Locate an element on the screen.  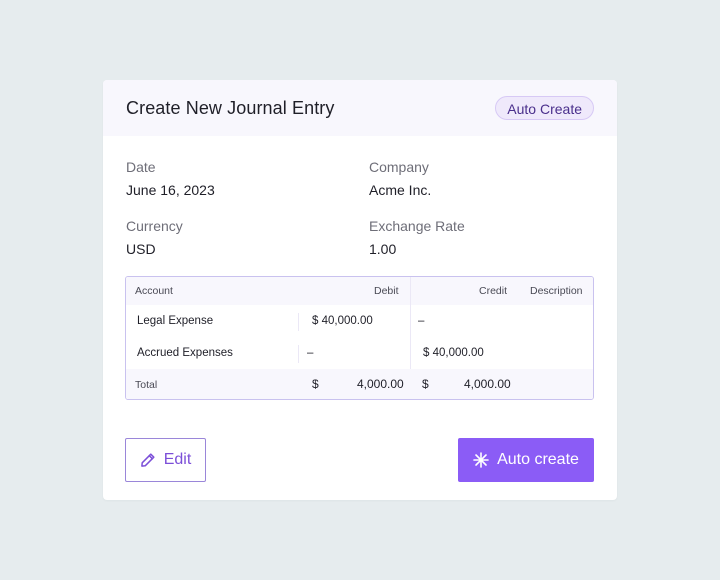
total-debit-value: 4,000.00 is located at coordinates (380, 384).